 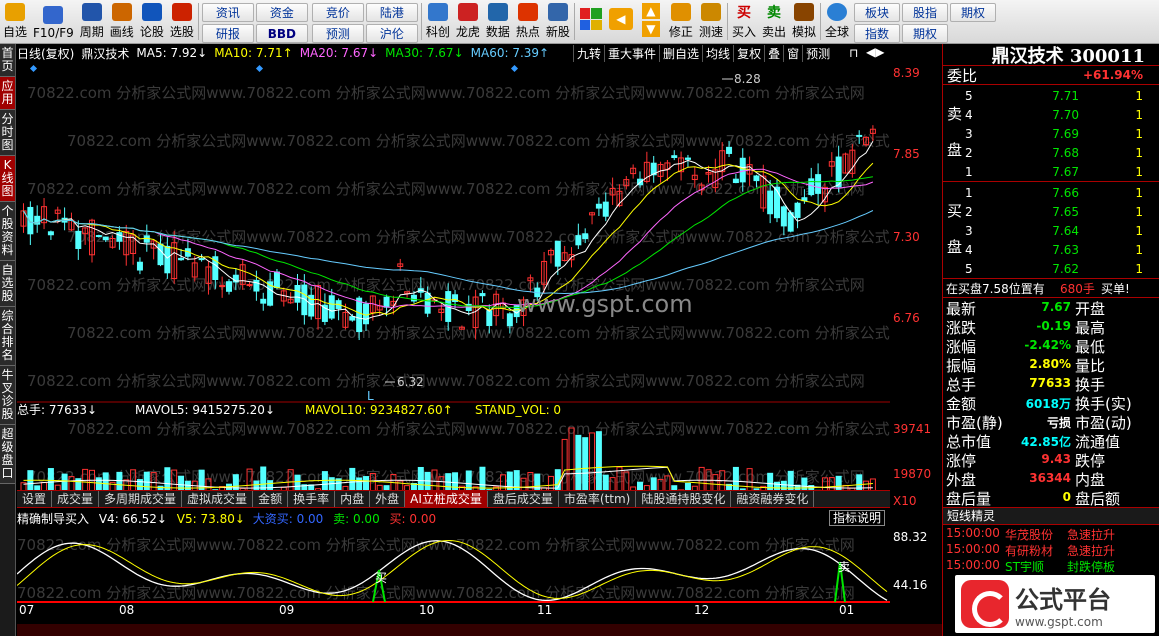 I want to click on kline-header-button: 预测, so click(x=817, y=53).